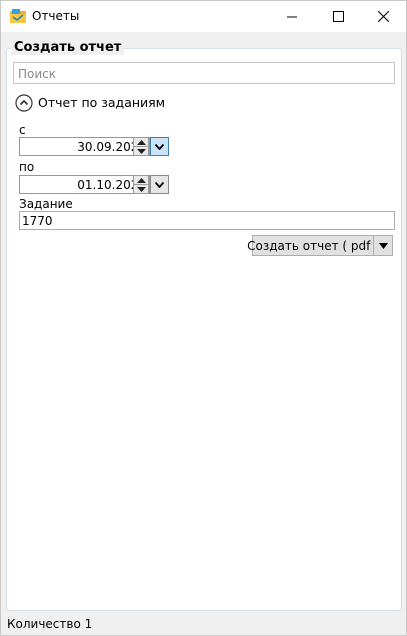  What do you see at coordinates (207, 220) in the screenshot?
I see `task-input: 1770` at bounding box center [207, 220].